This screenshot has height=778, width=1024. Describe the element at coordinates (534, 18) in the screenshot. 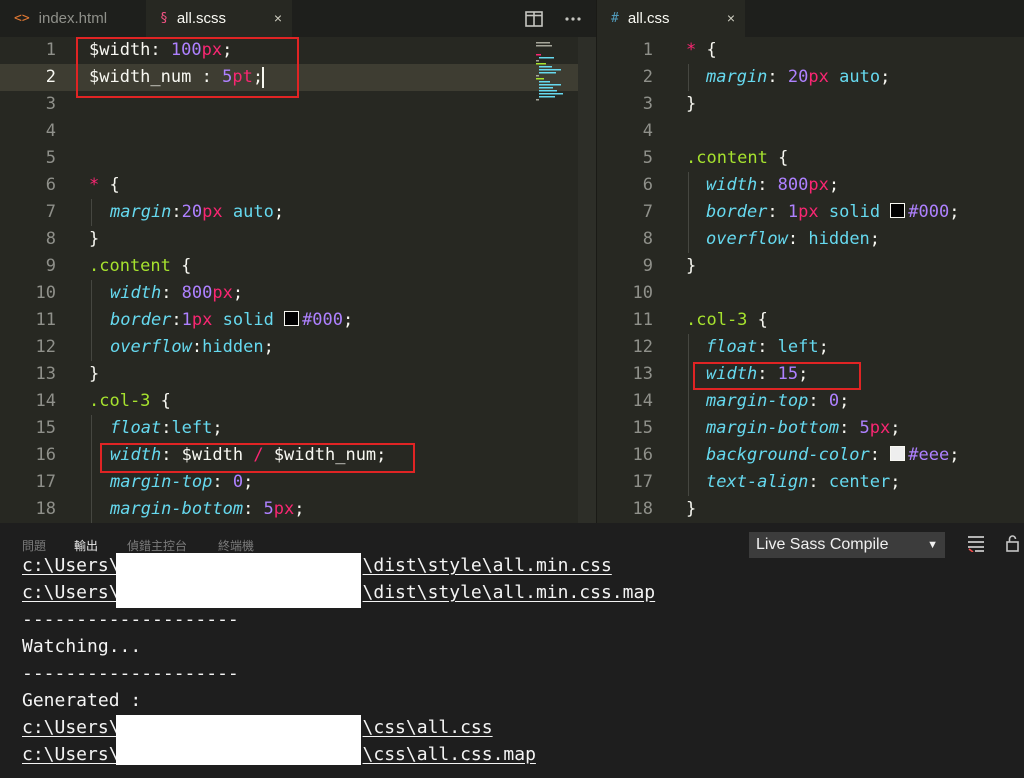

I see `split-editor-icon` at that location.